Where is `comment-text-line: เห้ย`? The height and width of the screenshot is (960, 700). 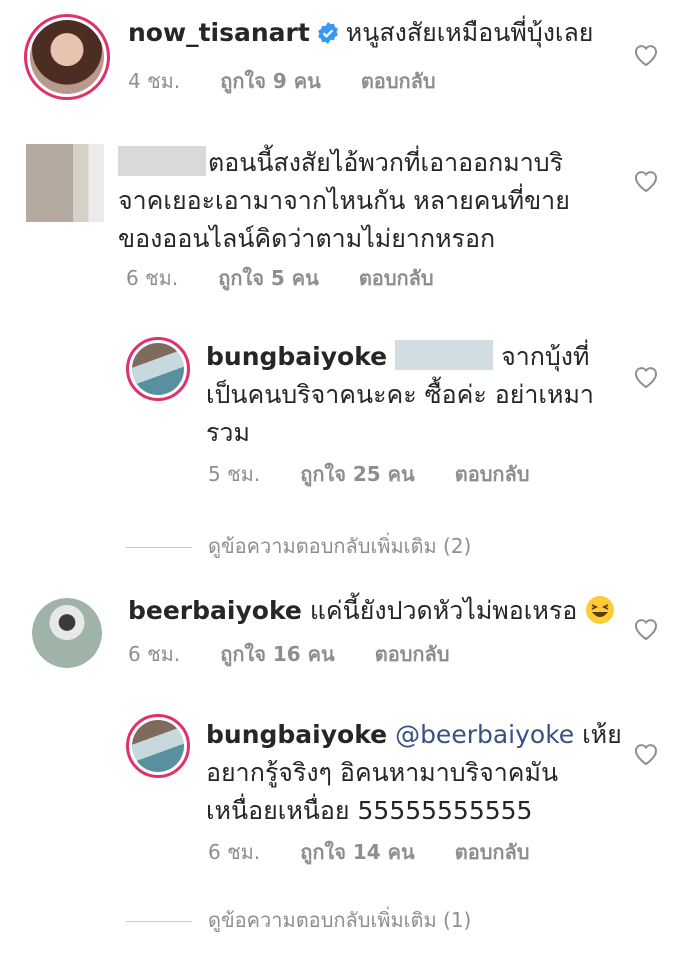 comment-text-line: เห้ย is located at coordinates (602, 734).